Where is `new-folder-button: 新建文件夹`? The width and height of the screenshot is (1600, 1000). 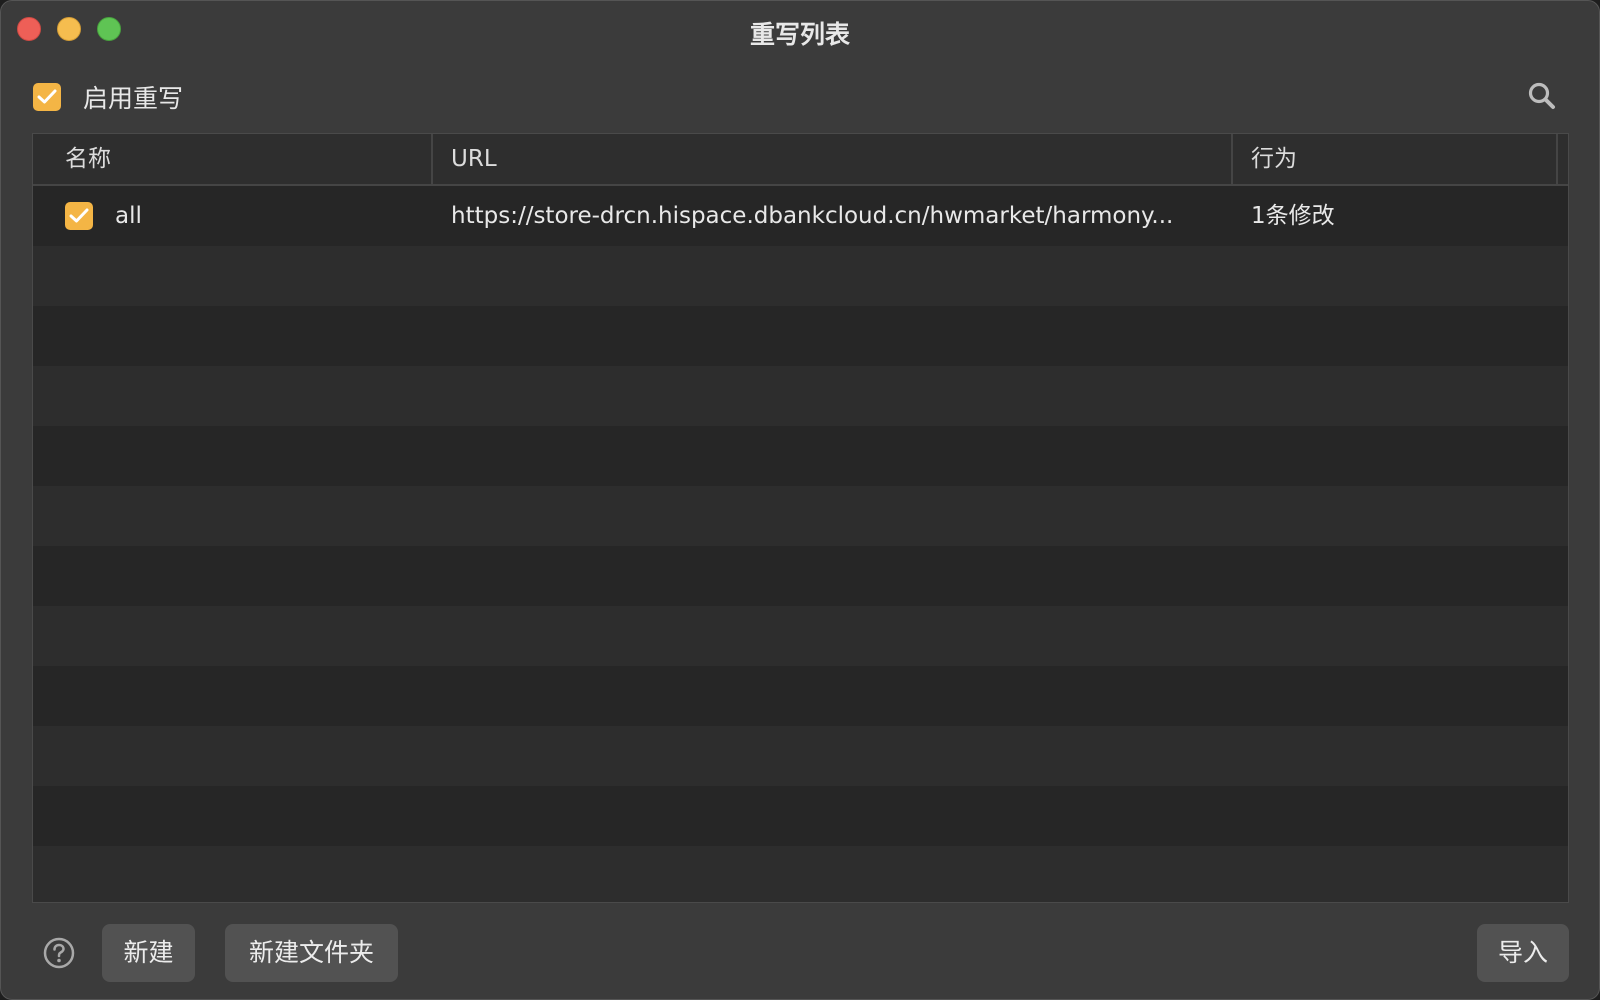
new-folder-button: 新建文件夹 is located at coordinates (311, 953).